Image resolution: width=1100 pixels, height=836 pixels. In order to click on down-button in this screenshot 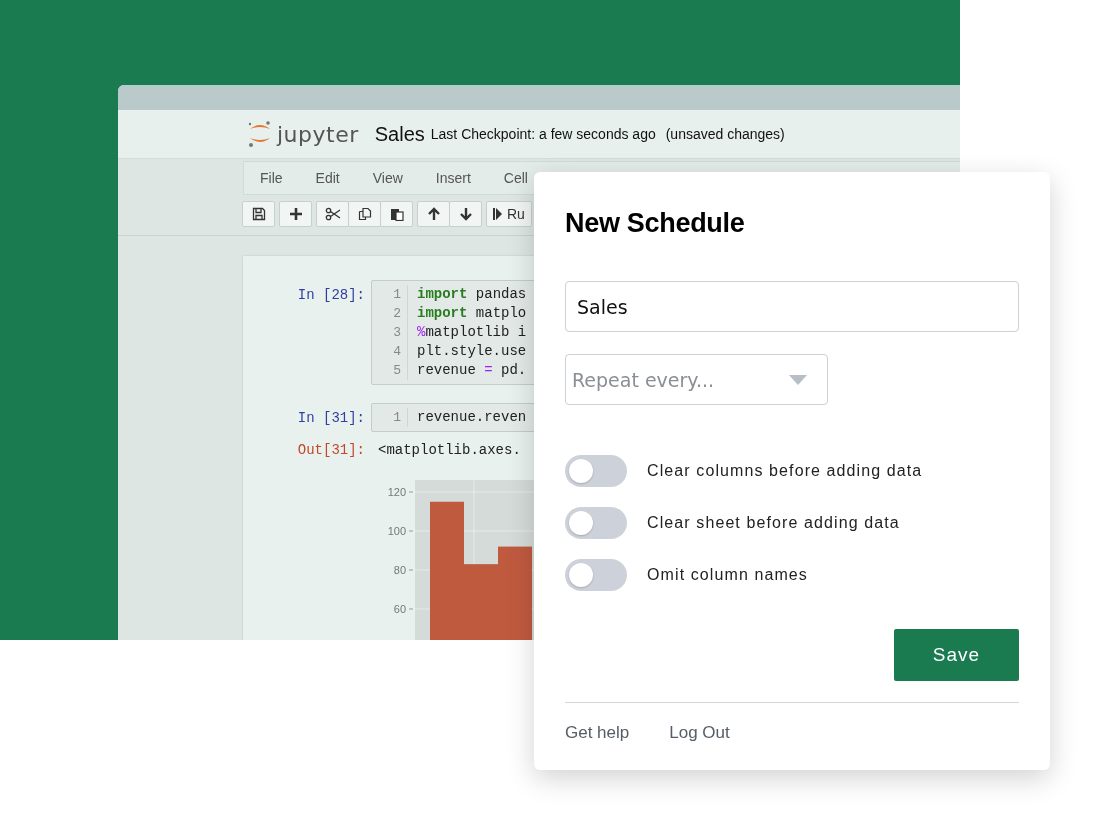, I will do `click(465, 214)`.